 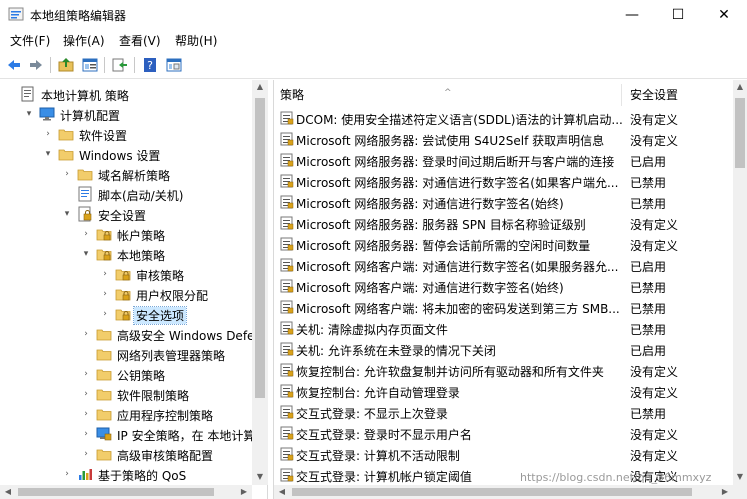 What do you see at coordinates (142, 476) in the screenshot?
I see `tree-item-label: 基于策略的 QoS` at bounding box center [142, 476].